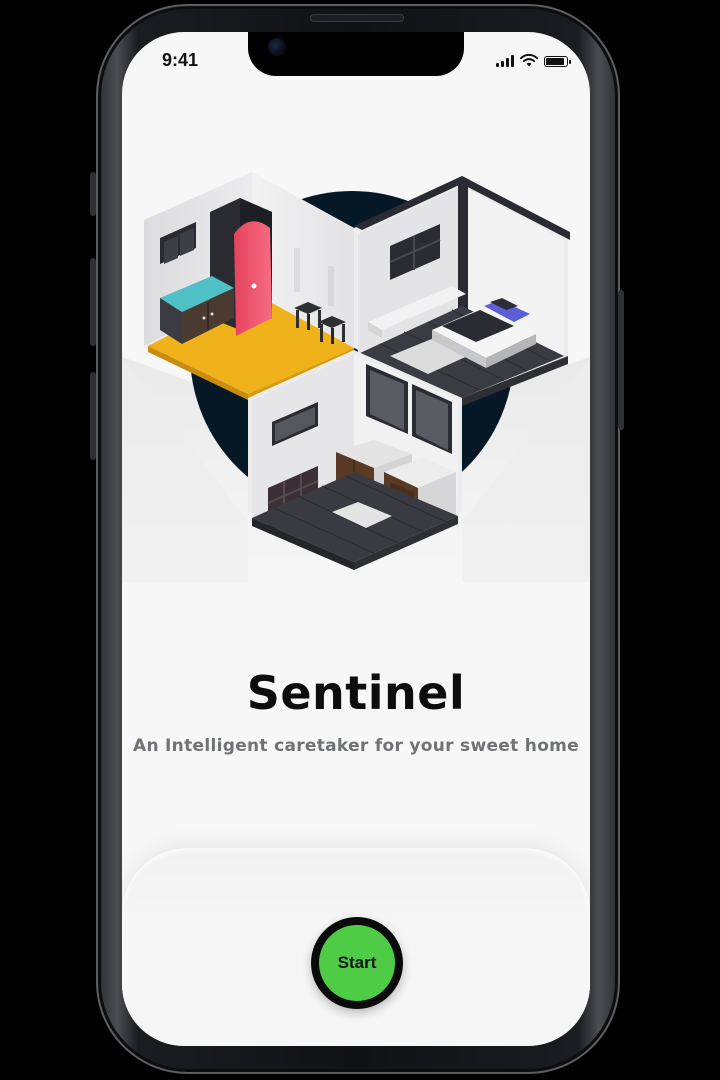 This screenshot has height=1080, width=720. Describe the element at coordinates (505, 61) in the screenshot. I see `signal-icon` at that location.